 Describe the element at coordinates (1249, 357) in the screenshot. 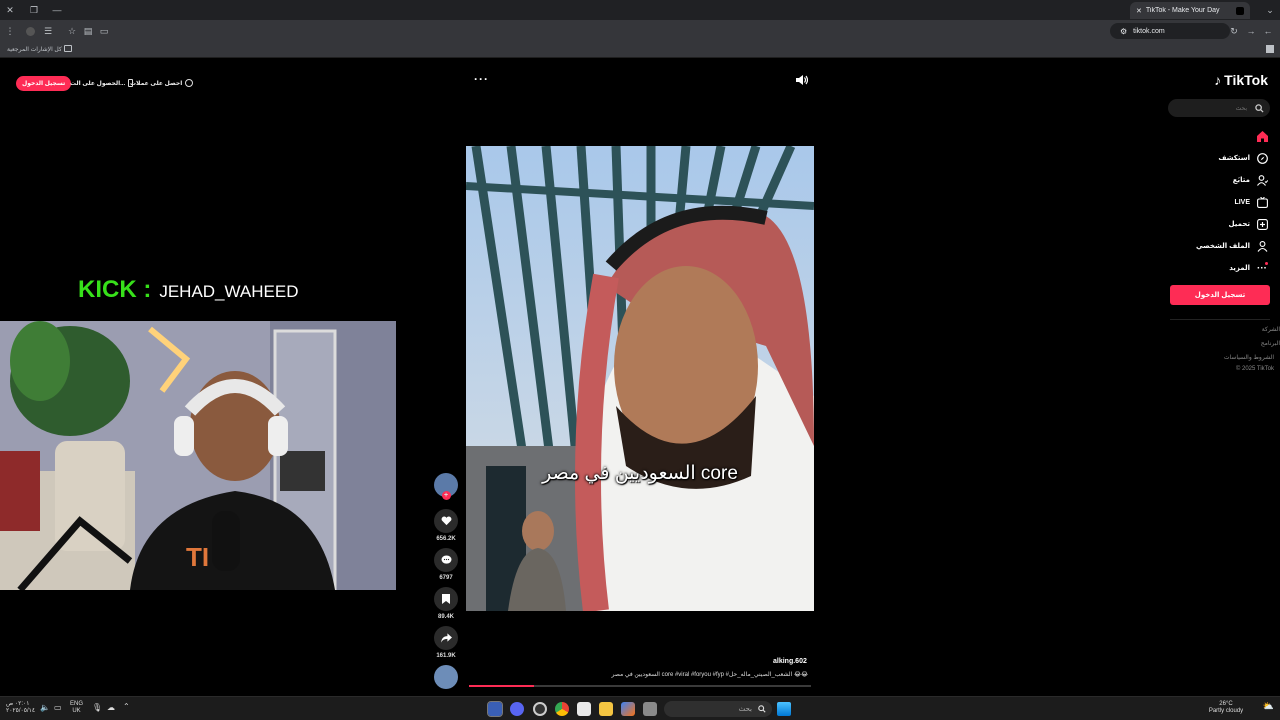

I see `footer-terms-link: الشروط والسياسات` at that location.